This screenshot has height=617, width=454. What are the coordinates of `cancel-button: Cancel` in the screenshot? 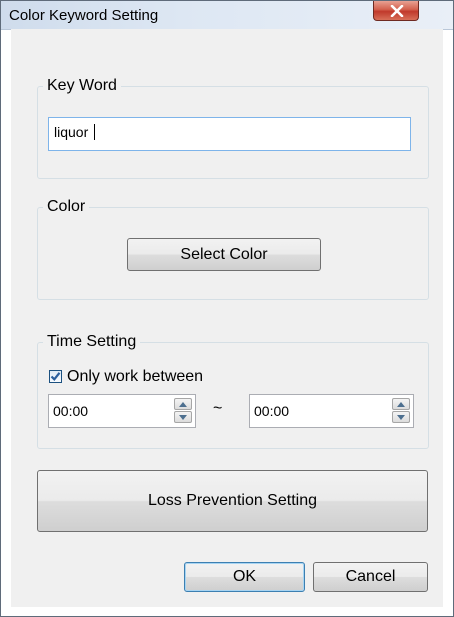 It's located at (370, 577).